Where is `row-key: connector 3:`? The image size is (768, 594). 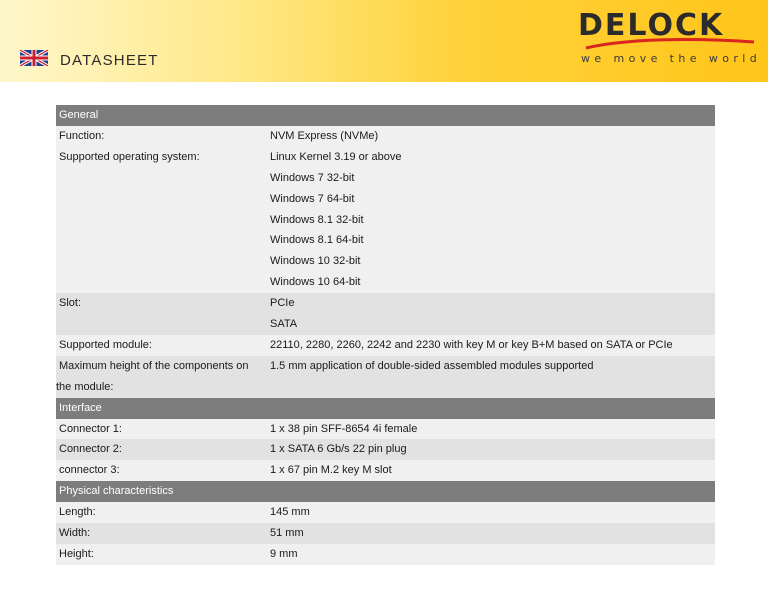
row-key: connector 3: is located at coordinates (160, 471).